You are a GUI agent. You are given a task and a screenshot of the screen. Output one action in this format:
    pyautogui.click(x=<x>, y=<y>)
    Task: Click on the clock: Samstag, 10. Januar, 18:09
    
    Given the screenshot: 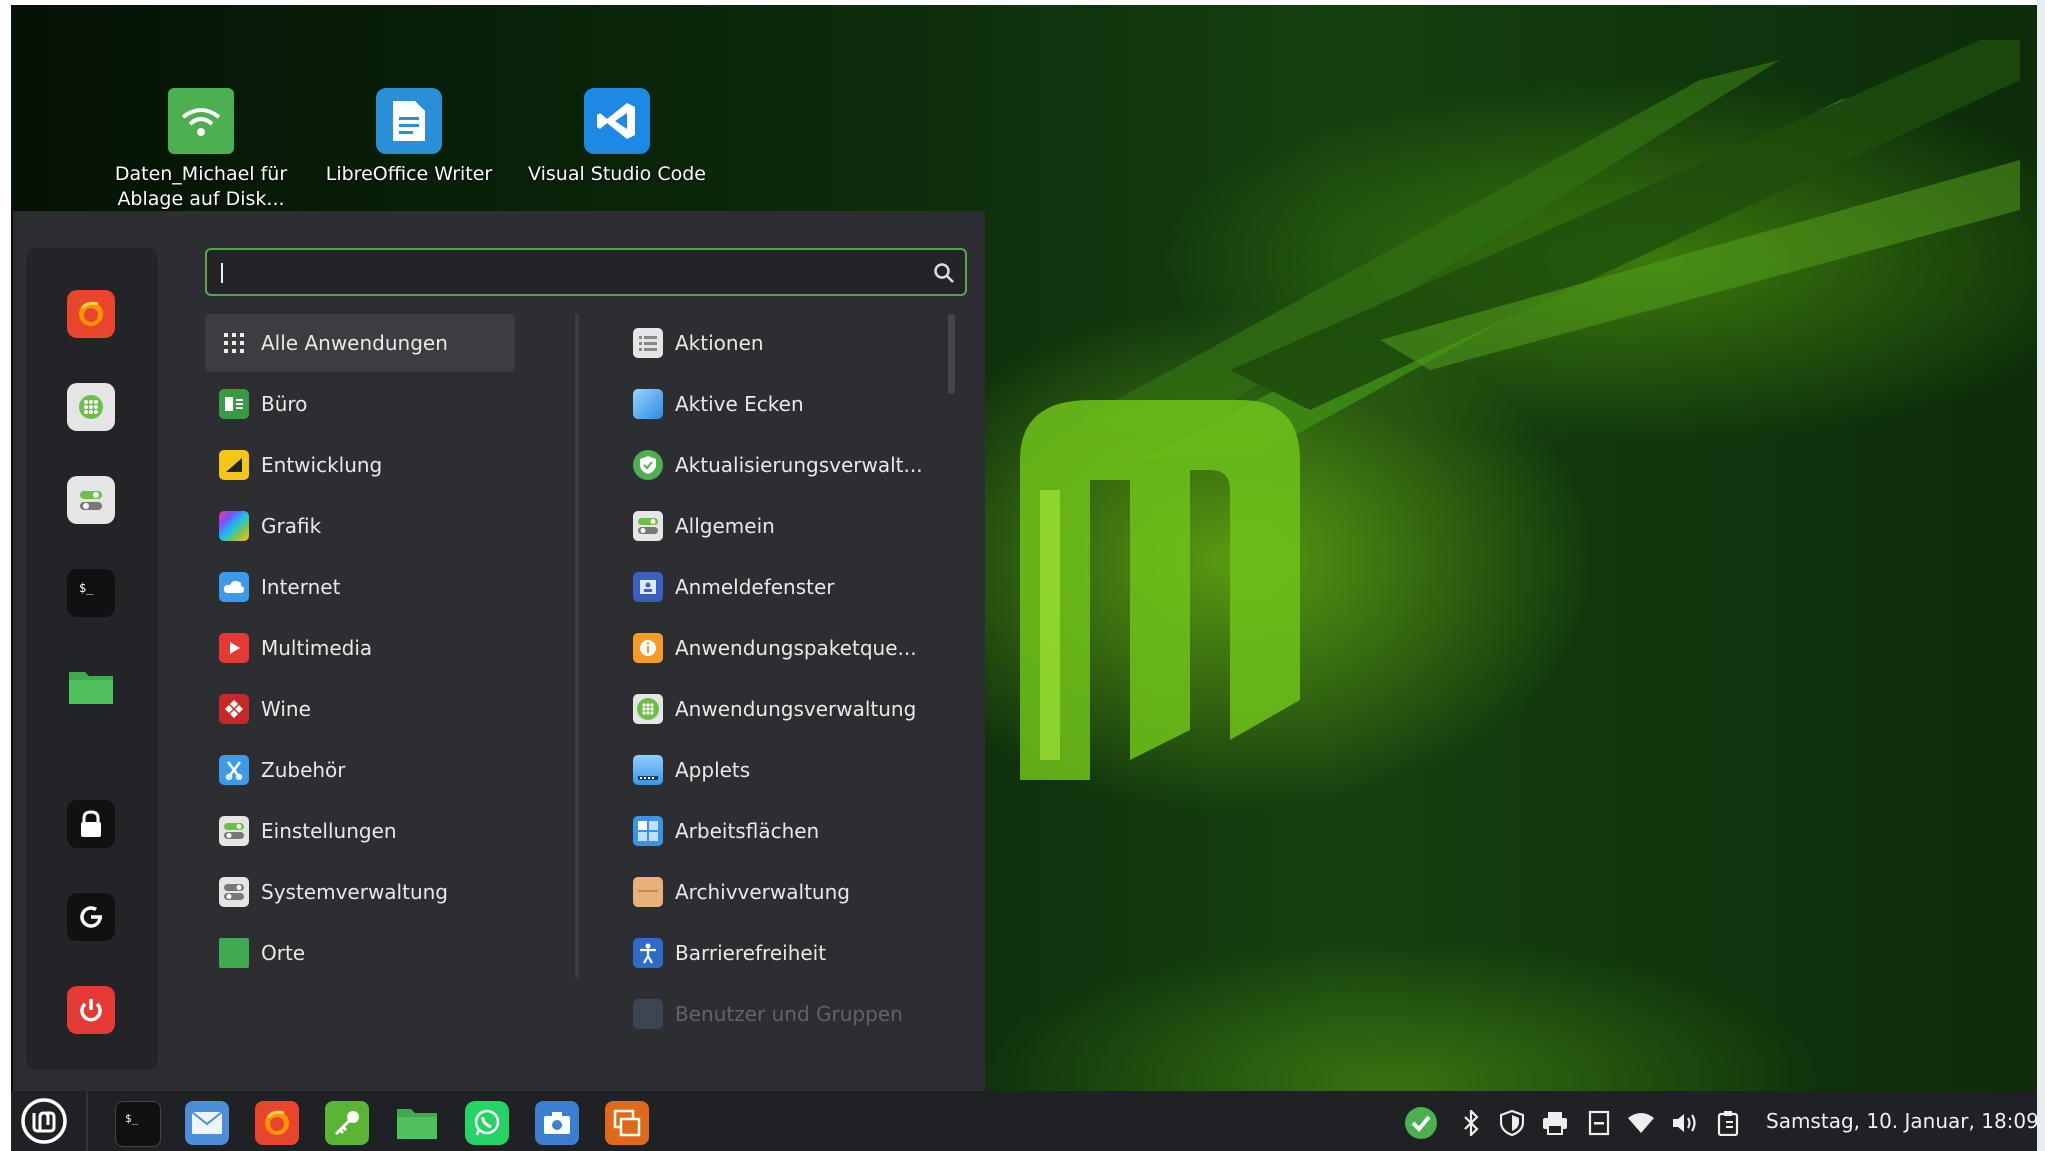 What is the action you would take?
    pyautogui.click(x=1902, y=1121)
    